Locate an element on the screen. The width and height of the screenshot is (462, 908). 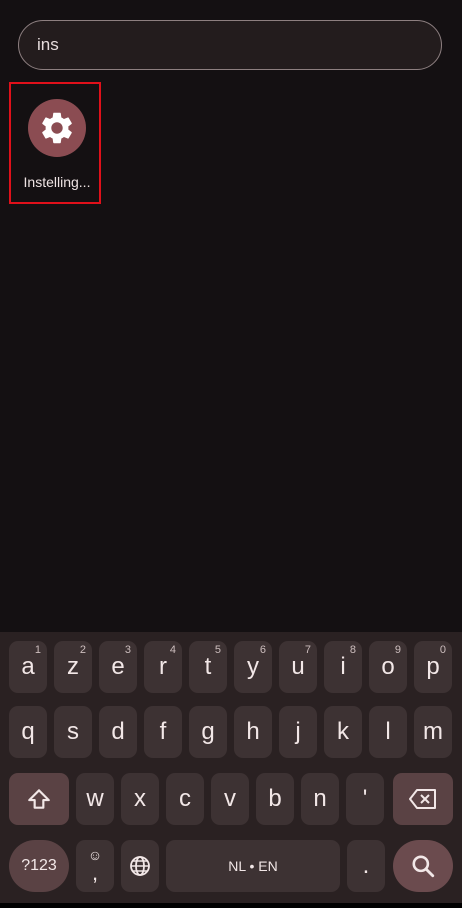
key-e: e3 is located at coordinates (118, 667).